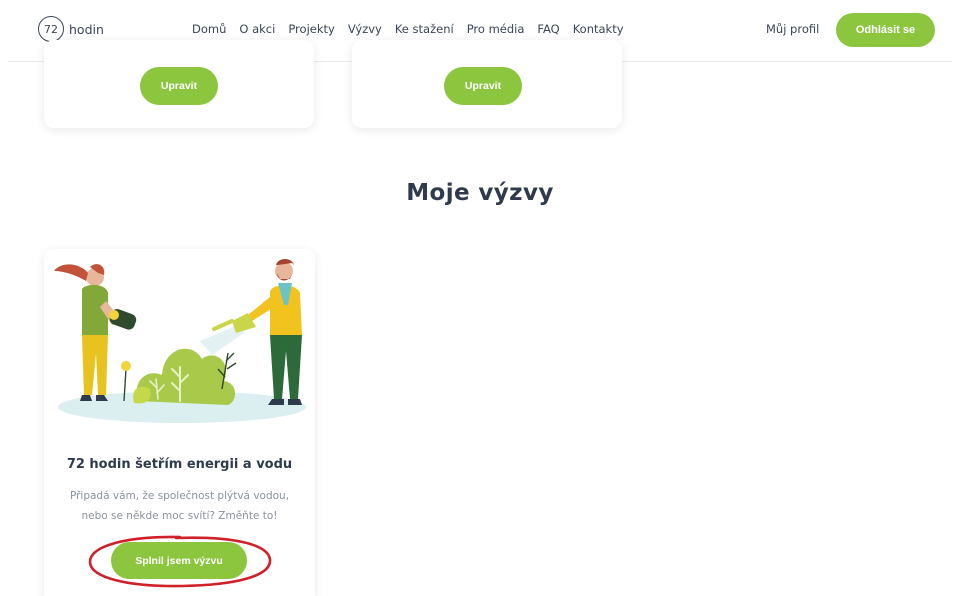 The width and height of the screenshot is (960, 596). I want to click on nav-item-contacts: Kontakty, so click(598, 29).